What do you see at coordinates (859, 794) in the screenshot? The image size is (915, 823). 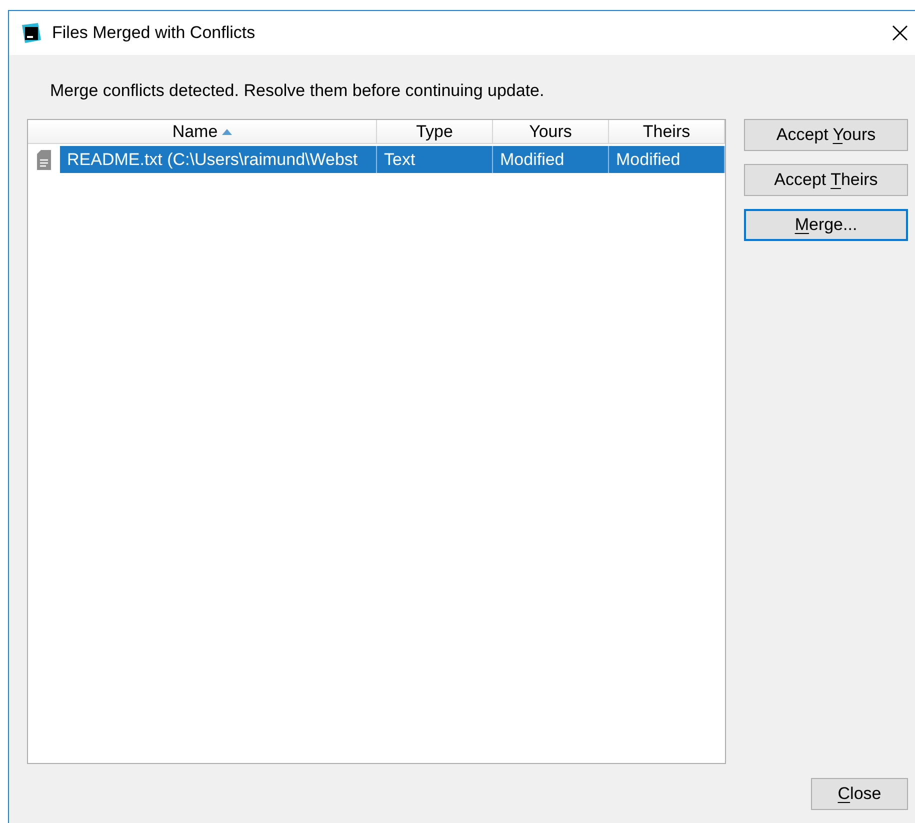 I see `close-button: Close` at bounding box center [859, 794].